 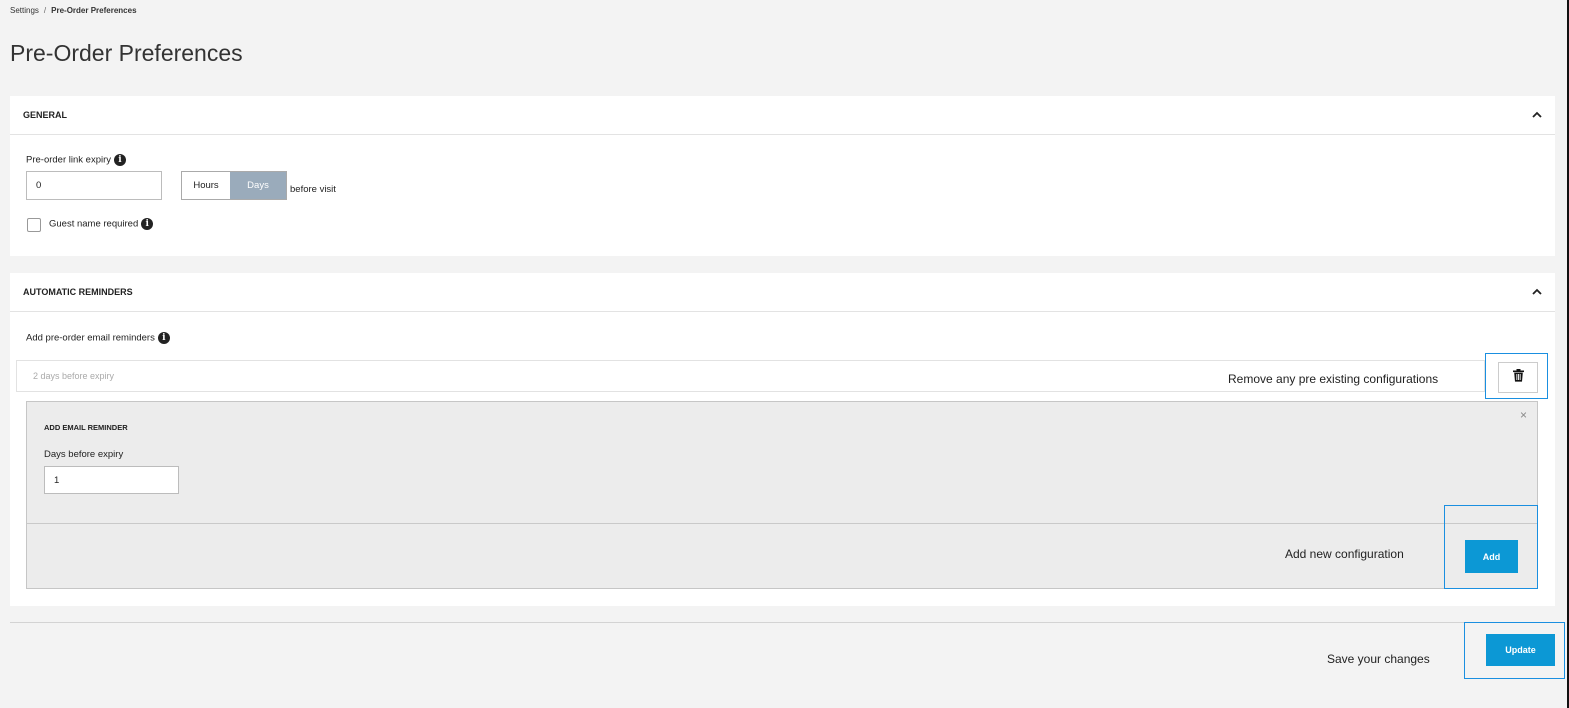 I want to click on expiry-unit-toggle: Hours Days, so click(x=234, y=185).